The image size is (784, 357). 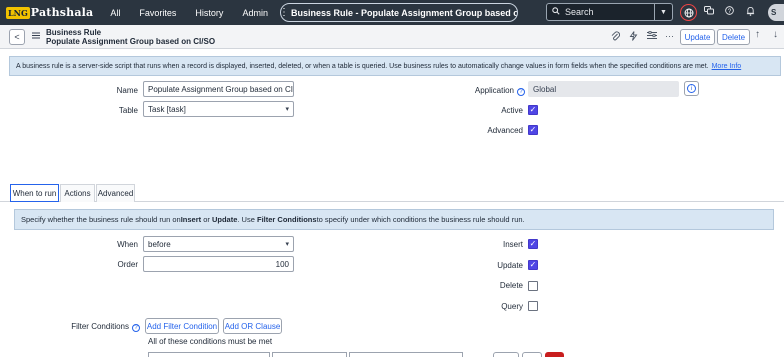 I want to click on nav-favorites: Favorites, so click(x=157, y=13).